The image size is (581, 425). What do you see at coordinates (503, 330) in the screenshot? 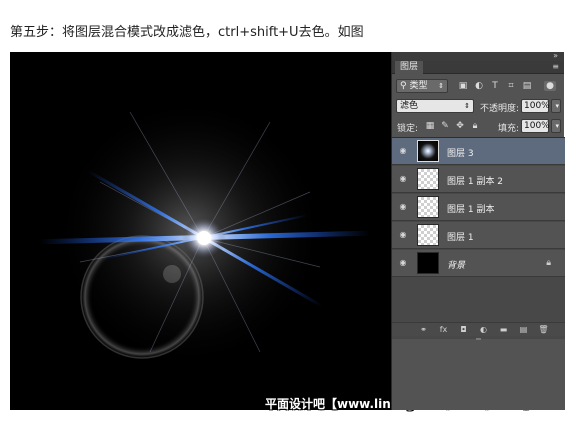
I see `new-group-icon: ▬` at bounding box center [503, 330].